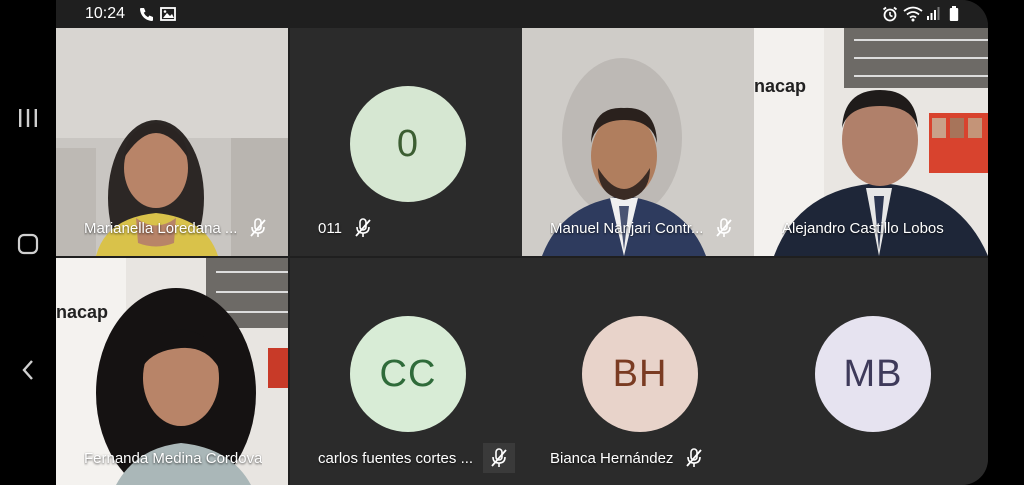 The width and height of the screenshot is (1024, 485). Describe the element at coordinates (146, 16) in the screenshot. I see `phone-icon` at that location.